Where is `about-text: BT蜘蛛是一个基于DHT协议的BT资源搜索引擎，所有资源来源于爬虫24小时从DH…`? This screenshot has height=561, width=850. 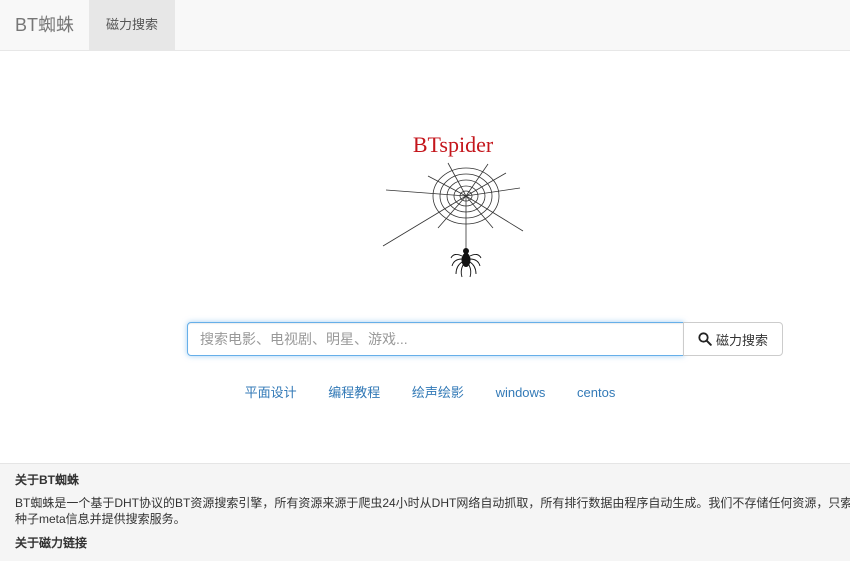 about-text: BT蜘蛛是一个基于DHT协议的BT资源搜索引擎，所有资源来源于爬虫24小时从DH… is located at coordinates (432, 511).